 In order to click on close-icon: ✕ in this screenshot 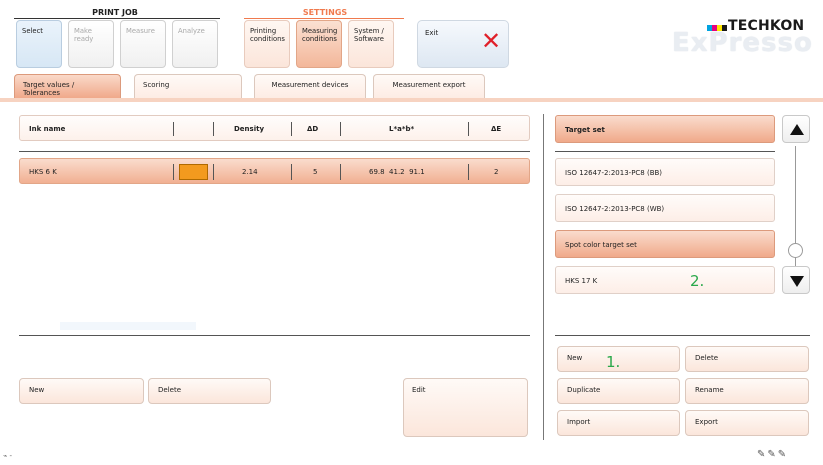, I will do `click(491, 41)`.